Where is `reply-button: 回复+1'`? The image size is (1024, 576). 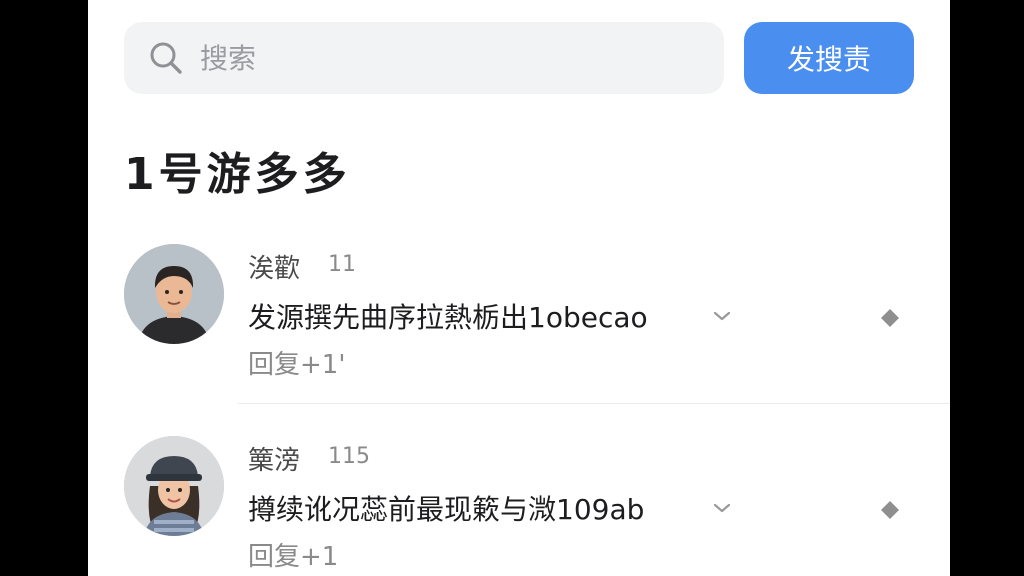 reply-button: 回复+1' is located at coordinates (296, 362).